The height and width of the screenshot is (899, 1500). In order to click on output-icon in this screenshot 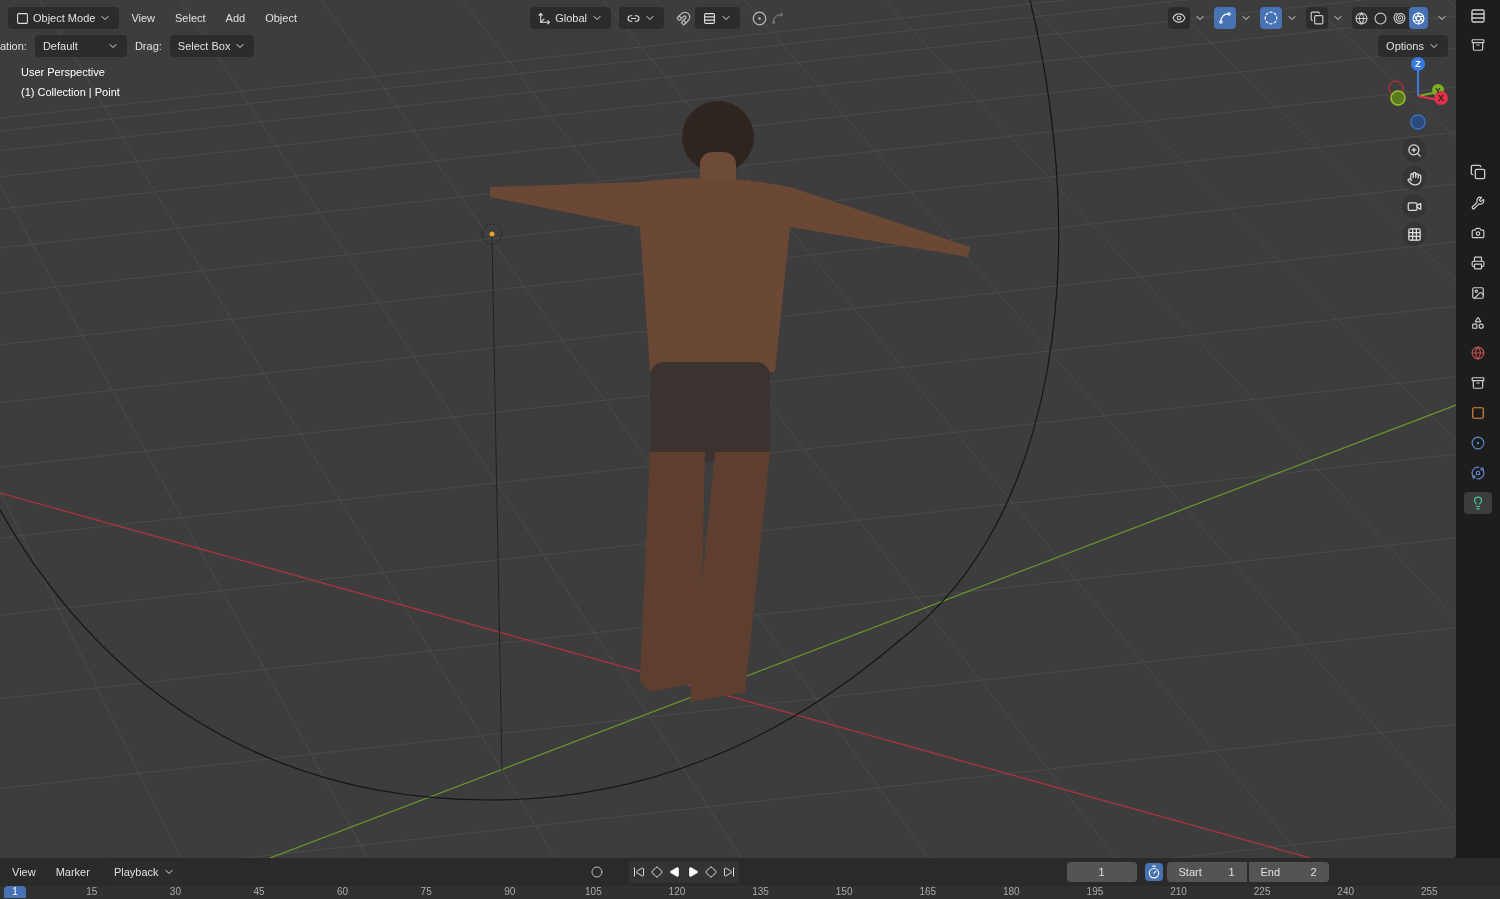, I will do `click(1478, 263)`.